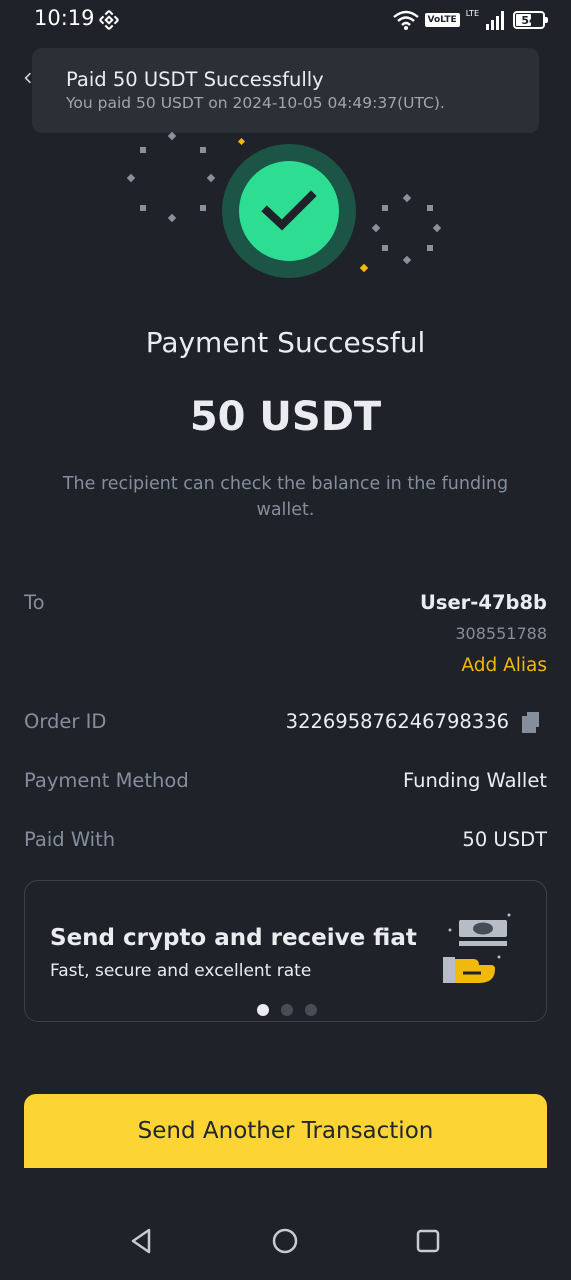  Describe the element at coordinates (285, 1241) in the screenshot. I see `nav-home-icon` at that location.